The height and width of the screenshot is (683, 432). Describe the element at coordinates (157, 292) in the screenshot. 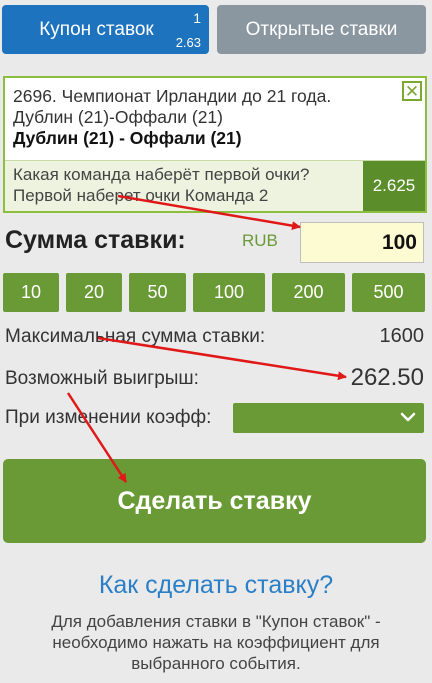

I see `quick-amount-button: 50` at that location.